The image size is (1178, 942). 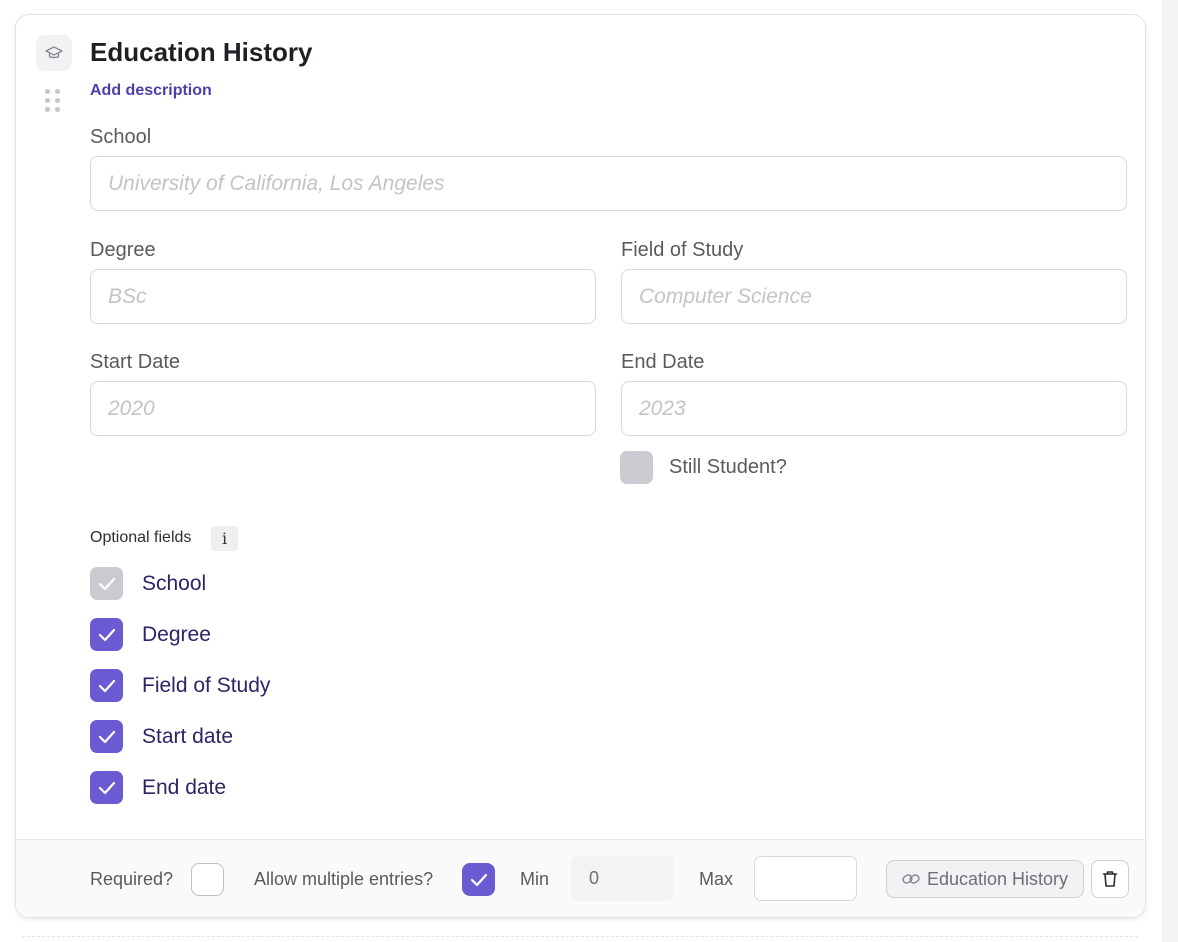 I want to click on optional-end-date-checkbox, so click(x=106, y=787).